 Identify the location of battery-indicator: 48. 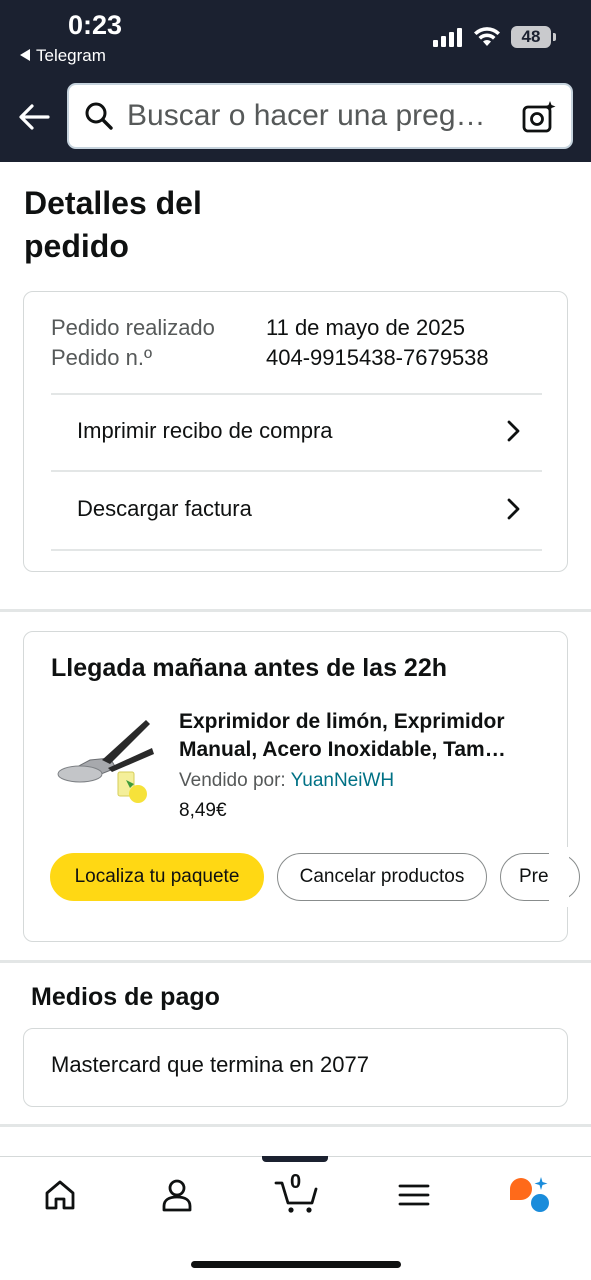
(533, 37).